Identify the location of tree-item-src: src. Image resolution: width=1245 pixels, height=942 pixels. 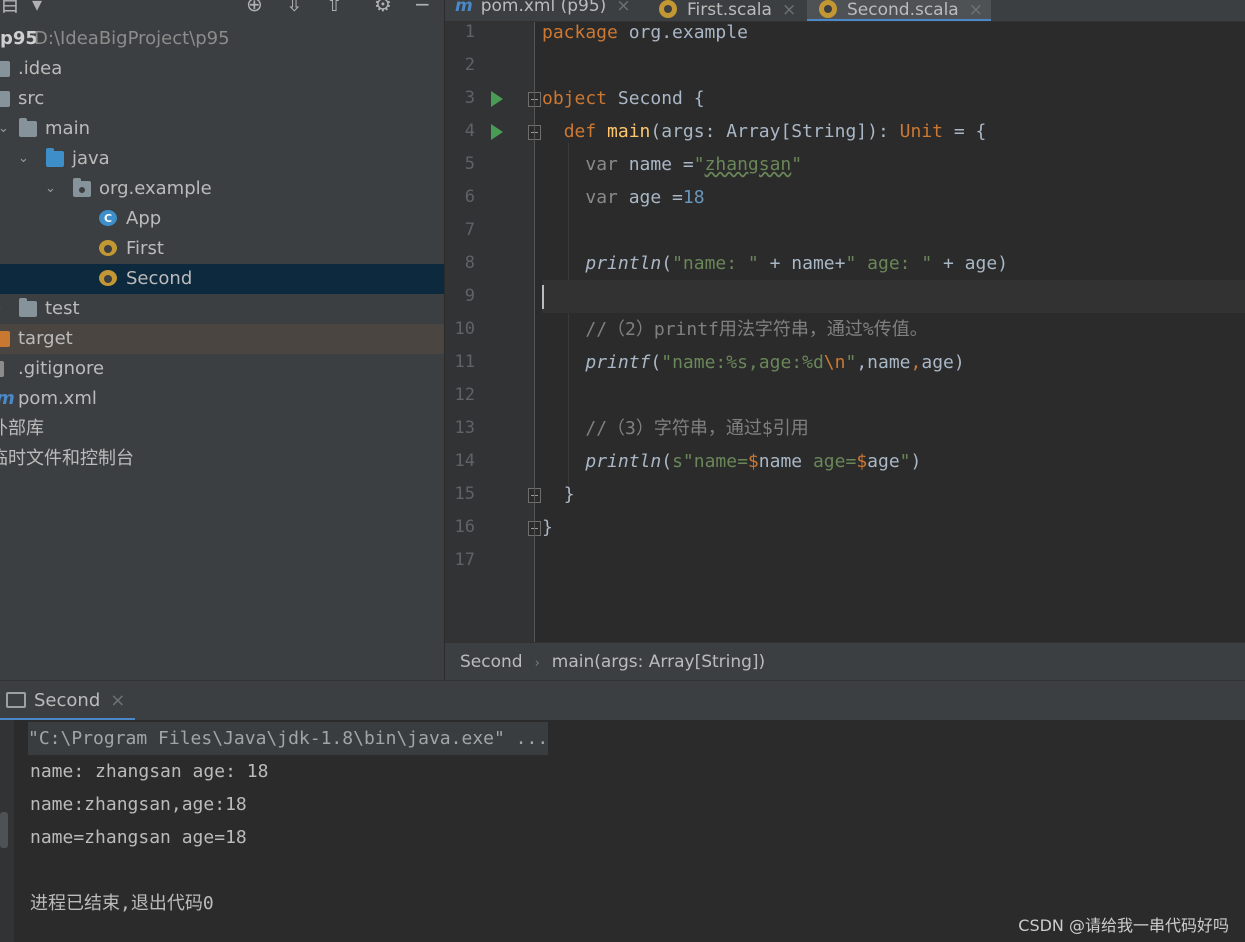
(222, 99).